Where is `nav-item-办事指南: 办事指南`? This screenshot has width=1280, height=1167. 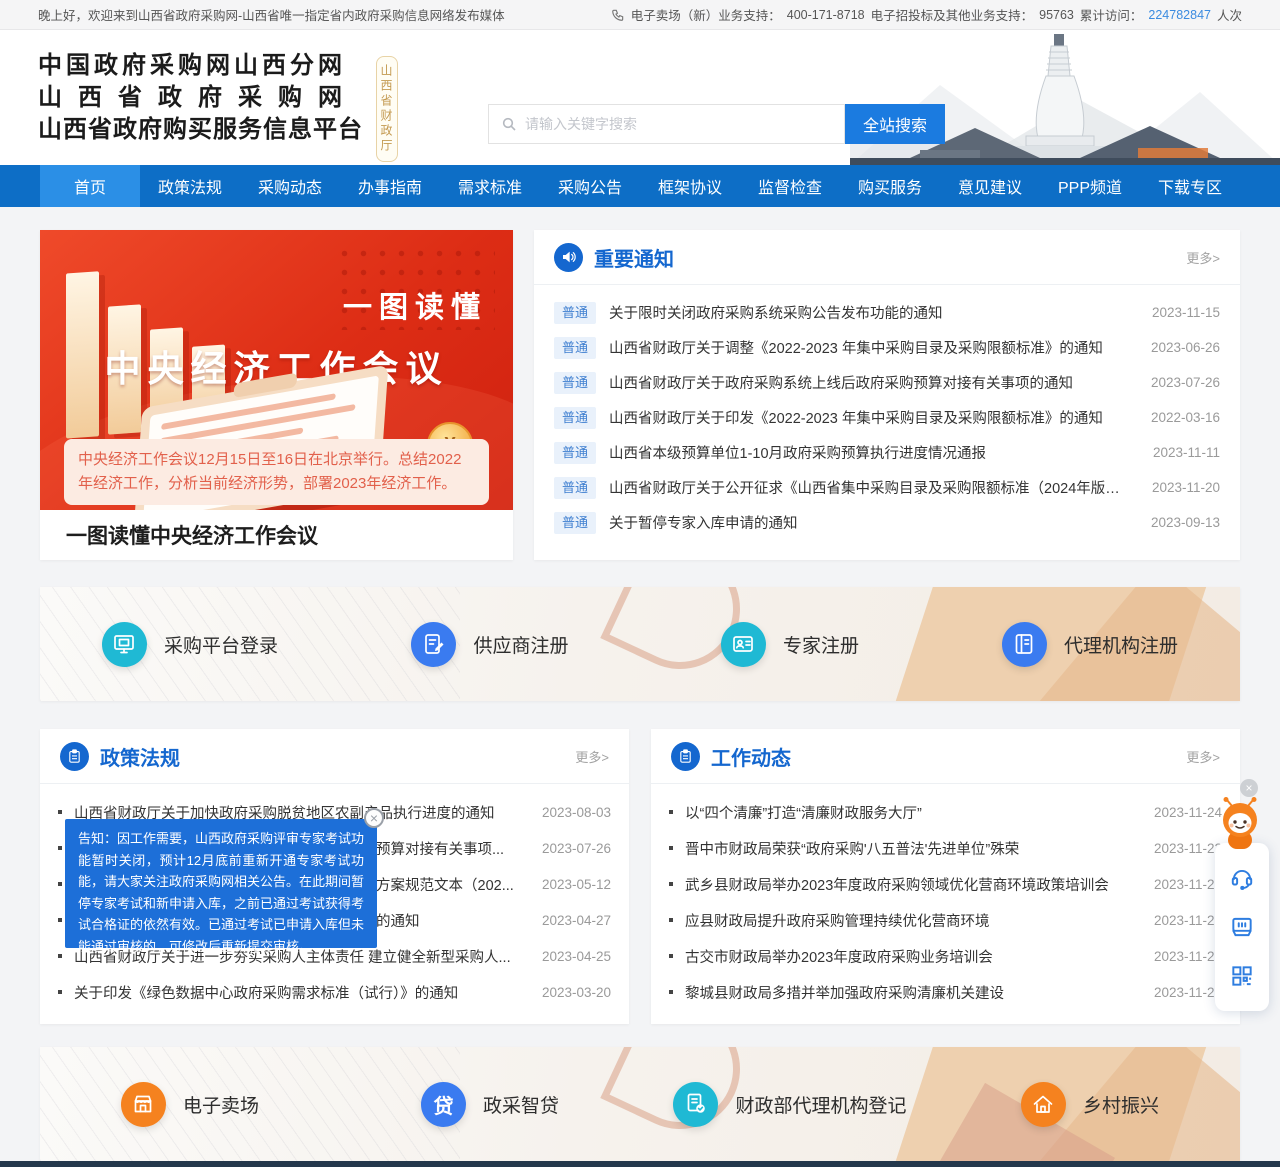
nav-item-办事指南: 办事指南 is located at coordinates (390, 186).